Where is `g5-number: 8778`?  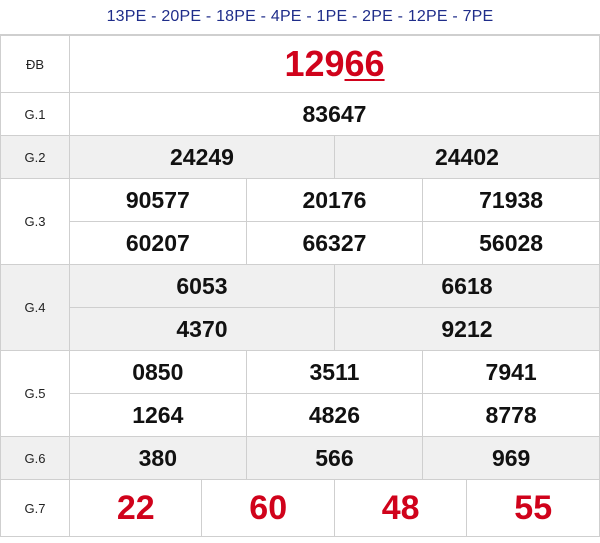 g5-number: 8778 is located at coordinates (511, 415).